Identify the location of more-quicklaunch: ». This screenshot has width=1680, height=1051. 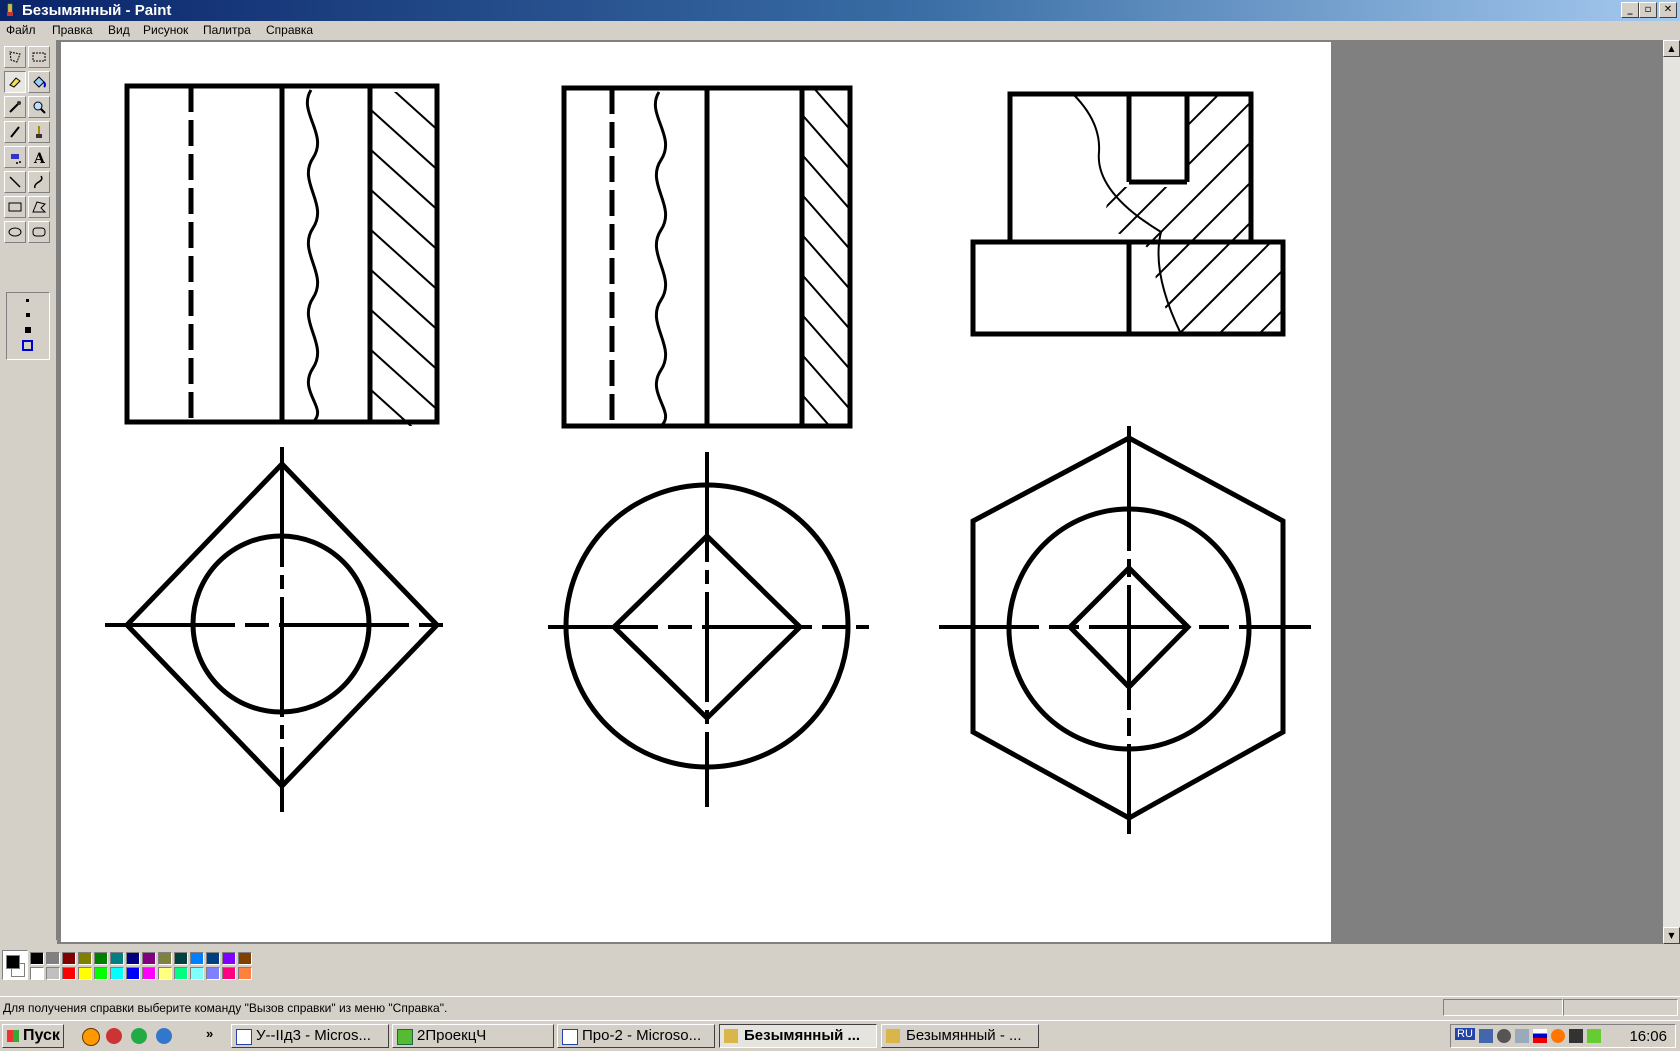
(209, 1033).